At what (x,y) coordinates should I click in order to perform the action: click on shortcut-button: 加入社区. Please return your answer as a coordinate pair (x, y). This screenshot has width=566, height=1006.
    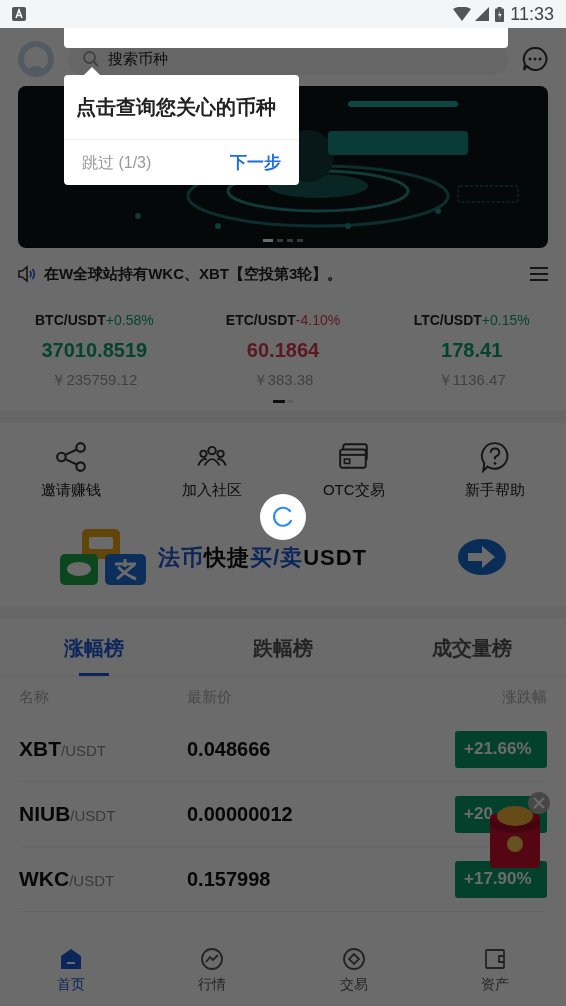
    Looking at the image, I should click on (212, 470).